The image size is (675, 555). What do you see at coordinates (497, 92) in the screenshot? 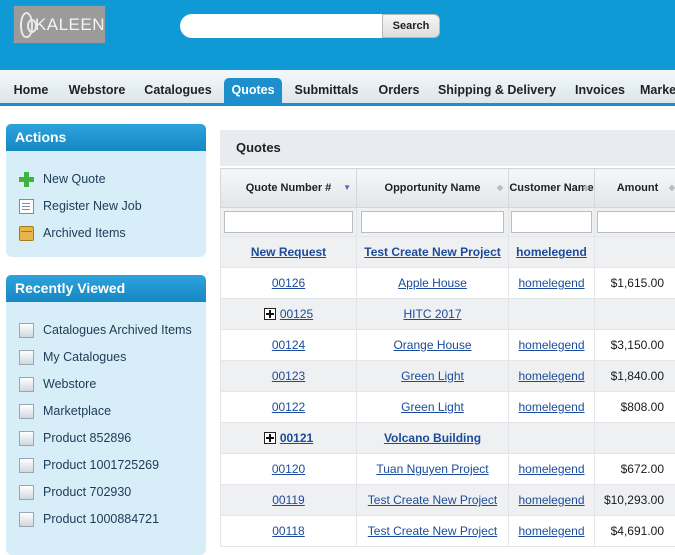
I see `tab-shipping-delivery: Shipping & Delivery` at bounding box center [497, 92].